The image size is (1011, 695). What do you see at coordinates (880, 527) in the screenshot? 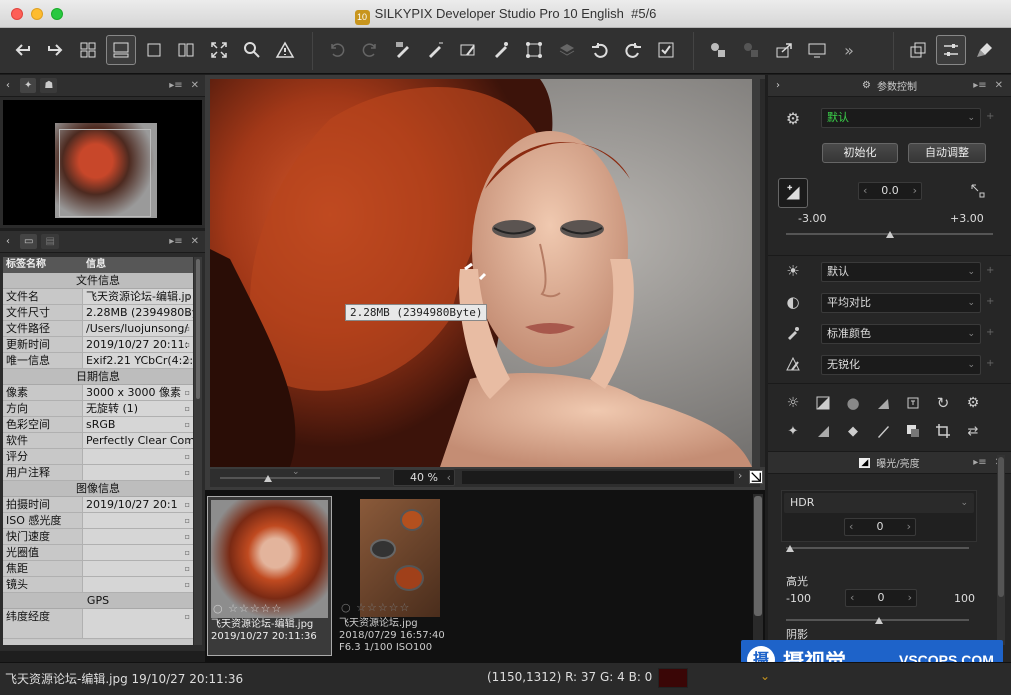
I see `hdr-field: ‹ 0 ›` at bounding box center [880, 527].